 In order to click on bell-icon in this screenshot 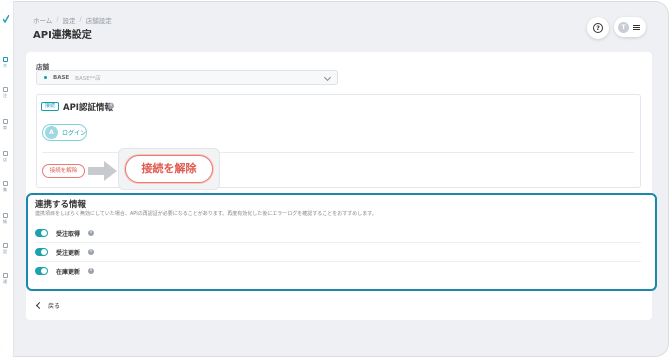, I will do `click(5, 275)`.